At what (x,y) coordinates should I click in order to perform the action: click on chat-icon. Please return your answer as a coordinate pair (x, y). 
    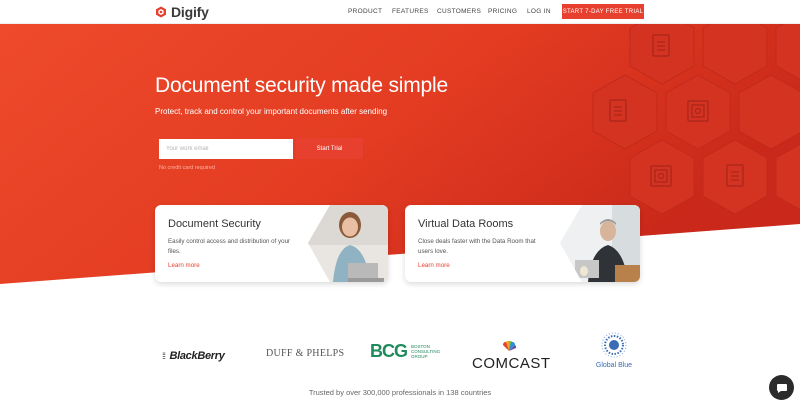
    Looking at the image, I should click on (781, 388).